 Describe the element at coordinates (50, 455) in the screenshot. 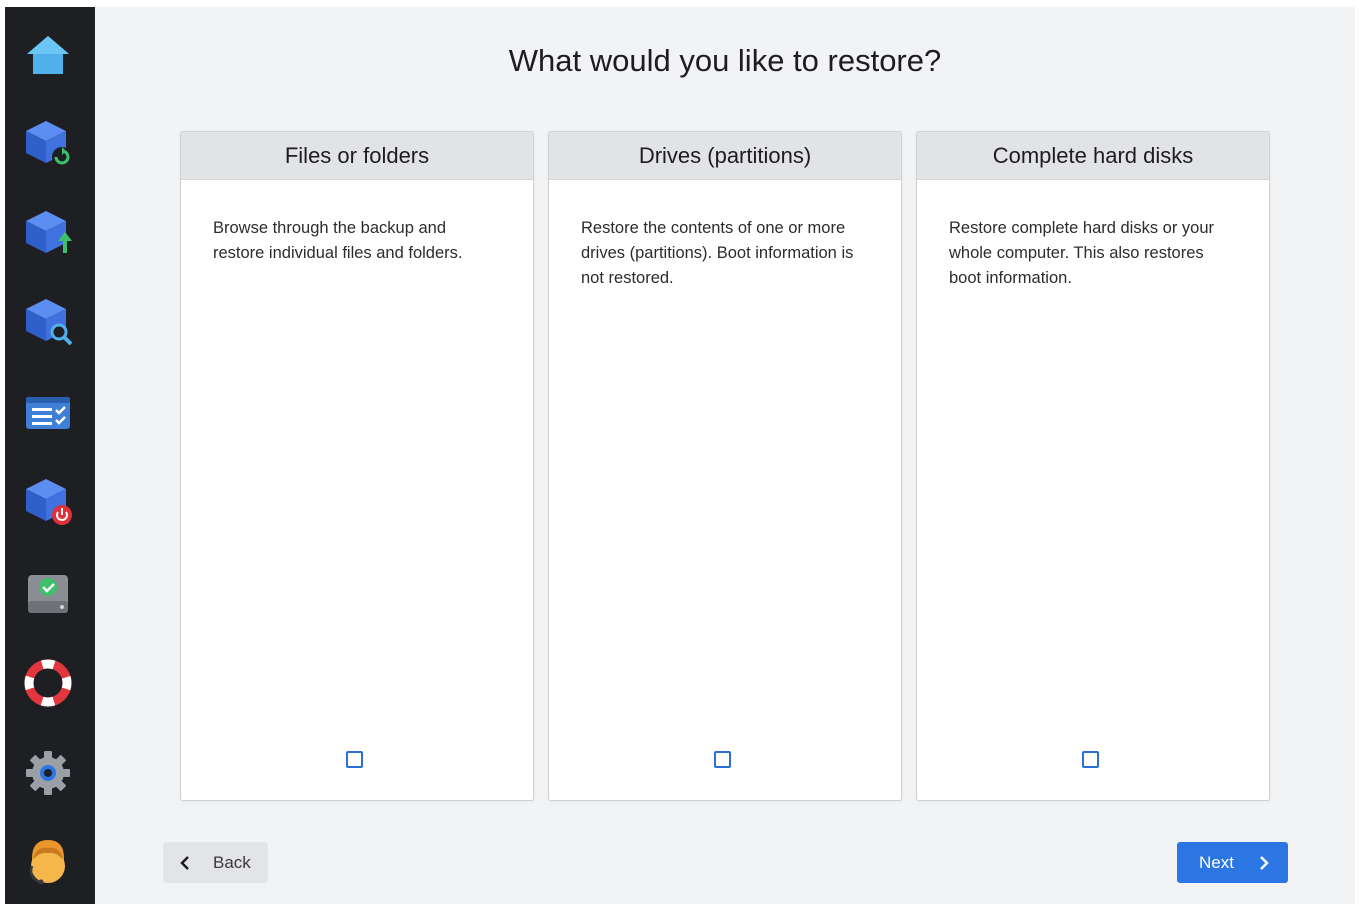

I see `sidebar` at that location.